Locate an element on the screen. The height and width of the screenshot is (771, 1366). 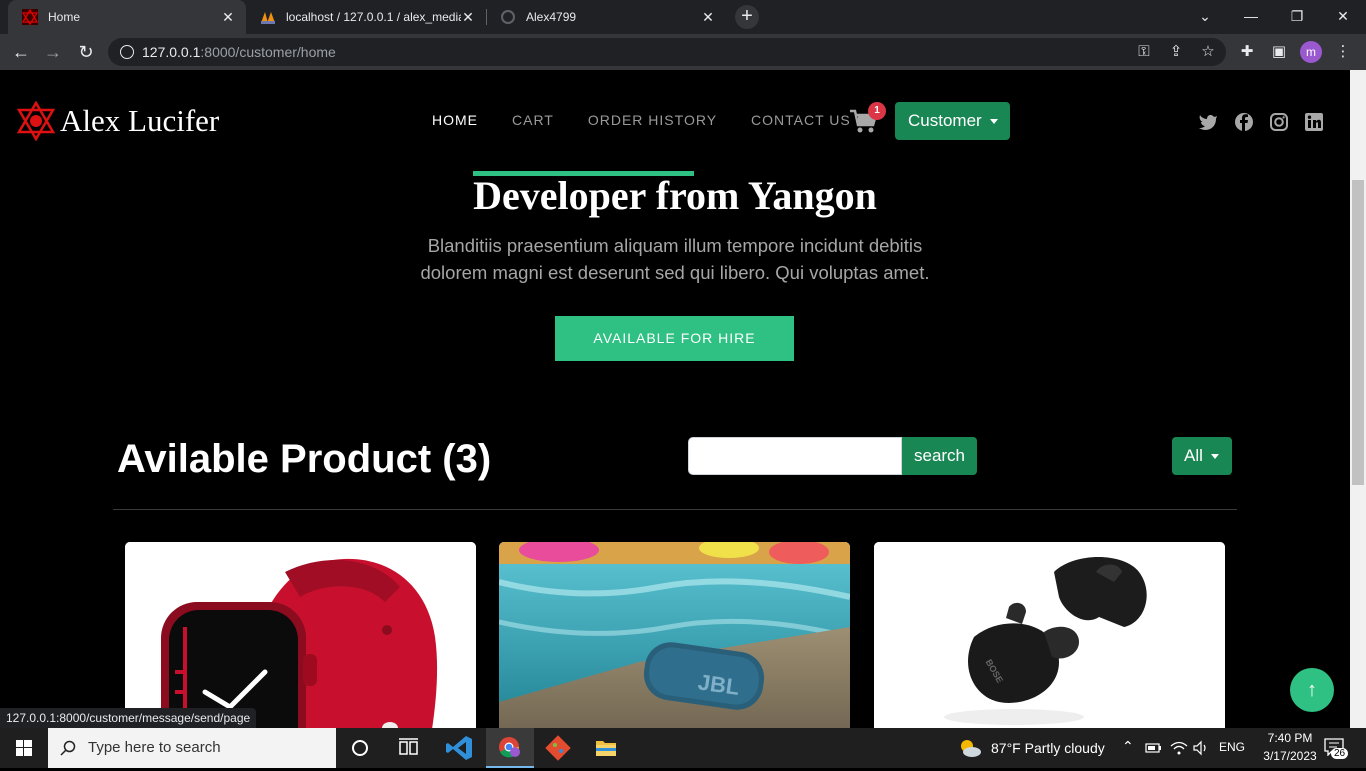
weather-text: 87°F Partly cloudy is located at coordinates (1048, 748).